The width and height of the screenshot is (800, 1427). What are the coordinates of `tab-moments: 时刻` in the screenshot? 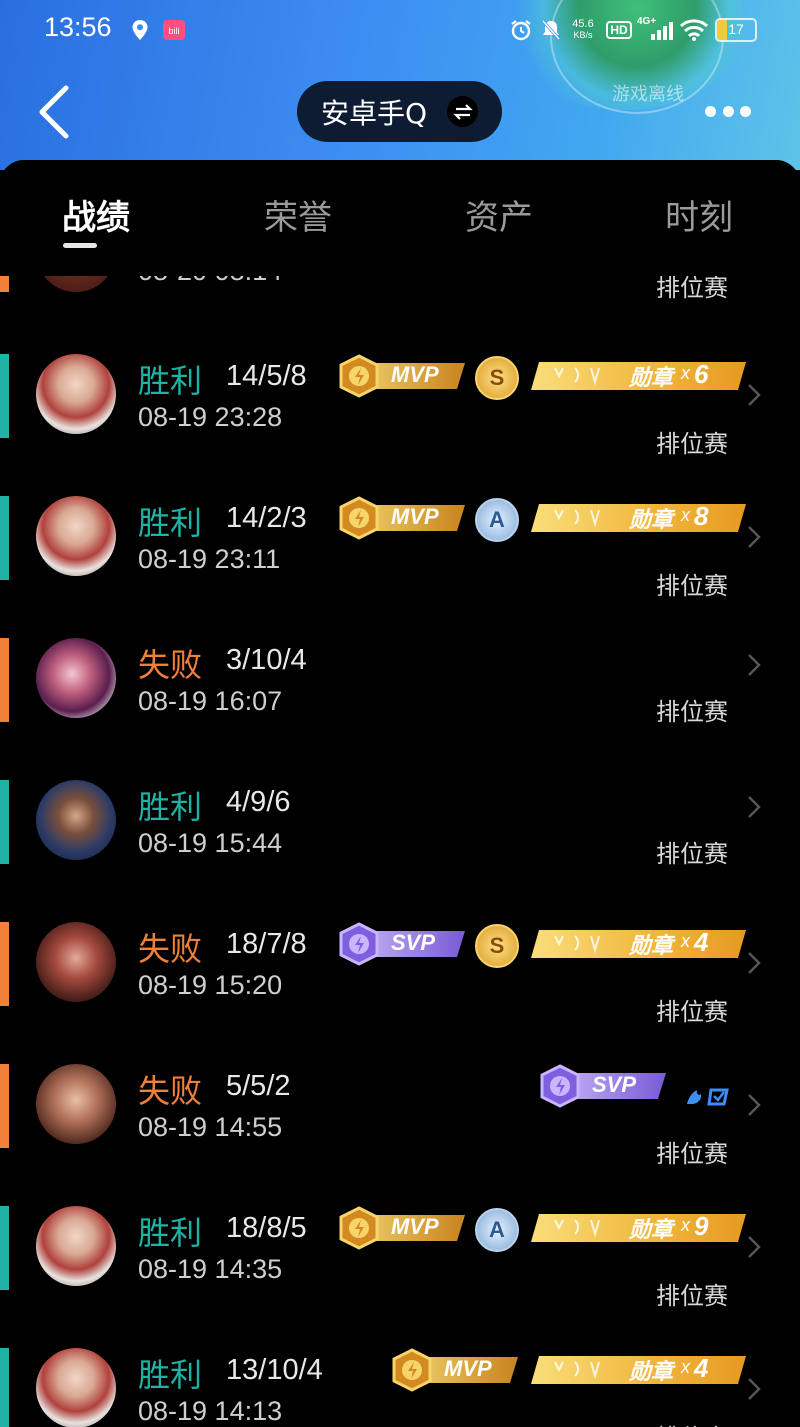 It's located at (699, 214).